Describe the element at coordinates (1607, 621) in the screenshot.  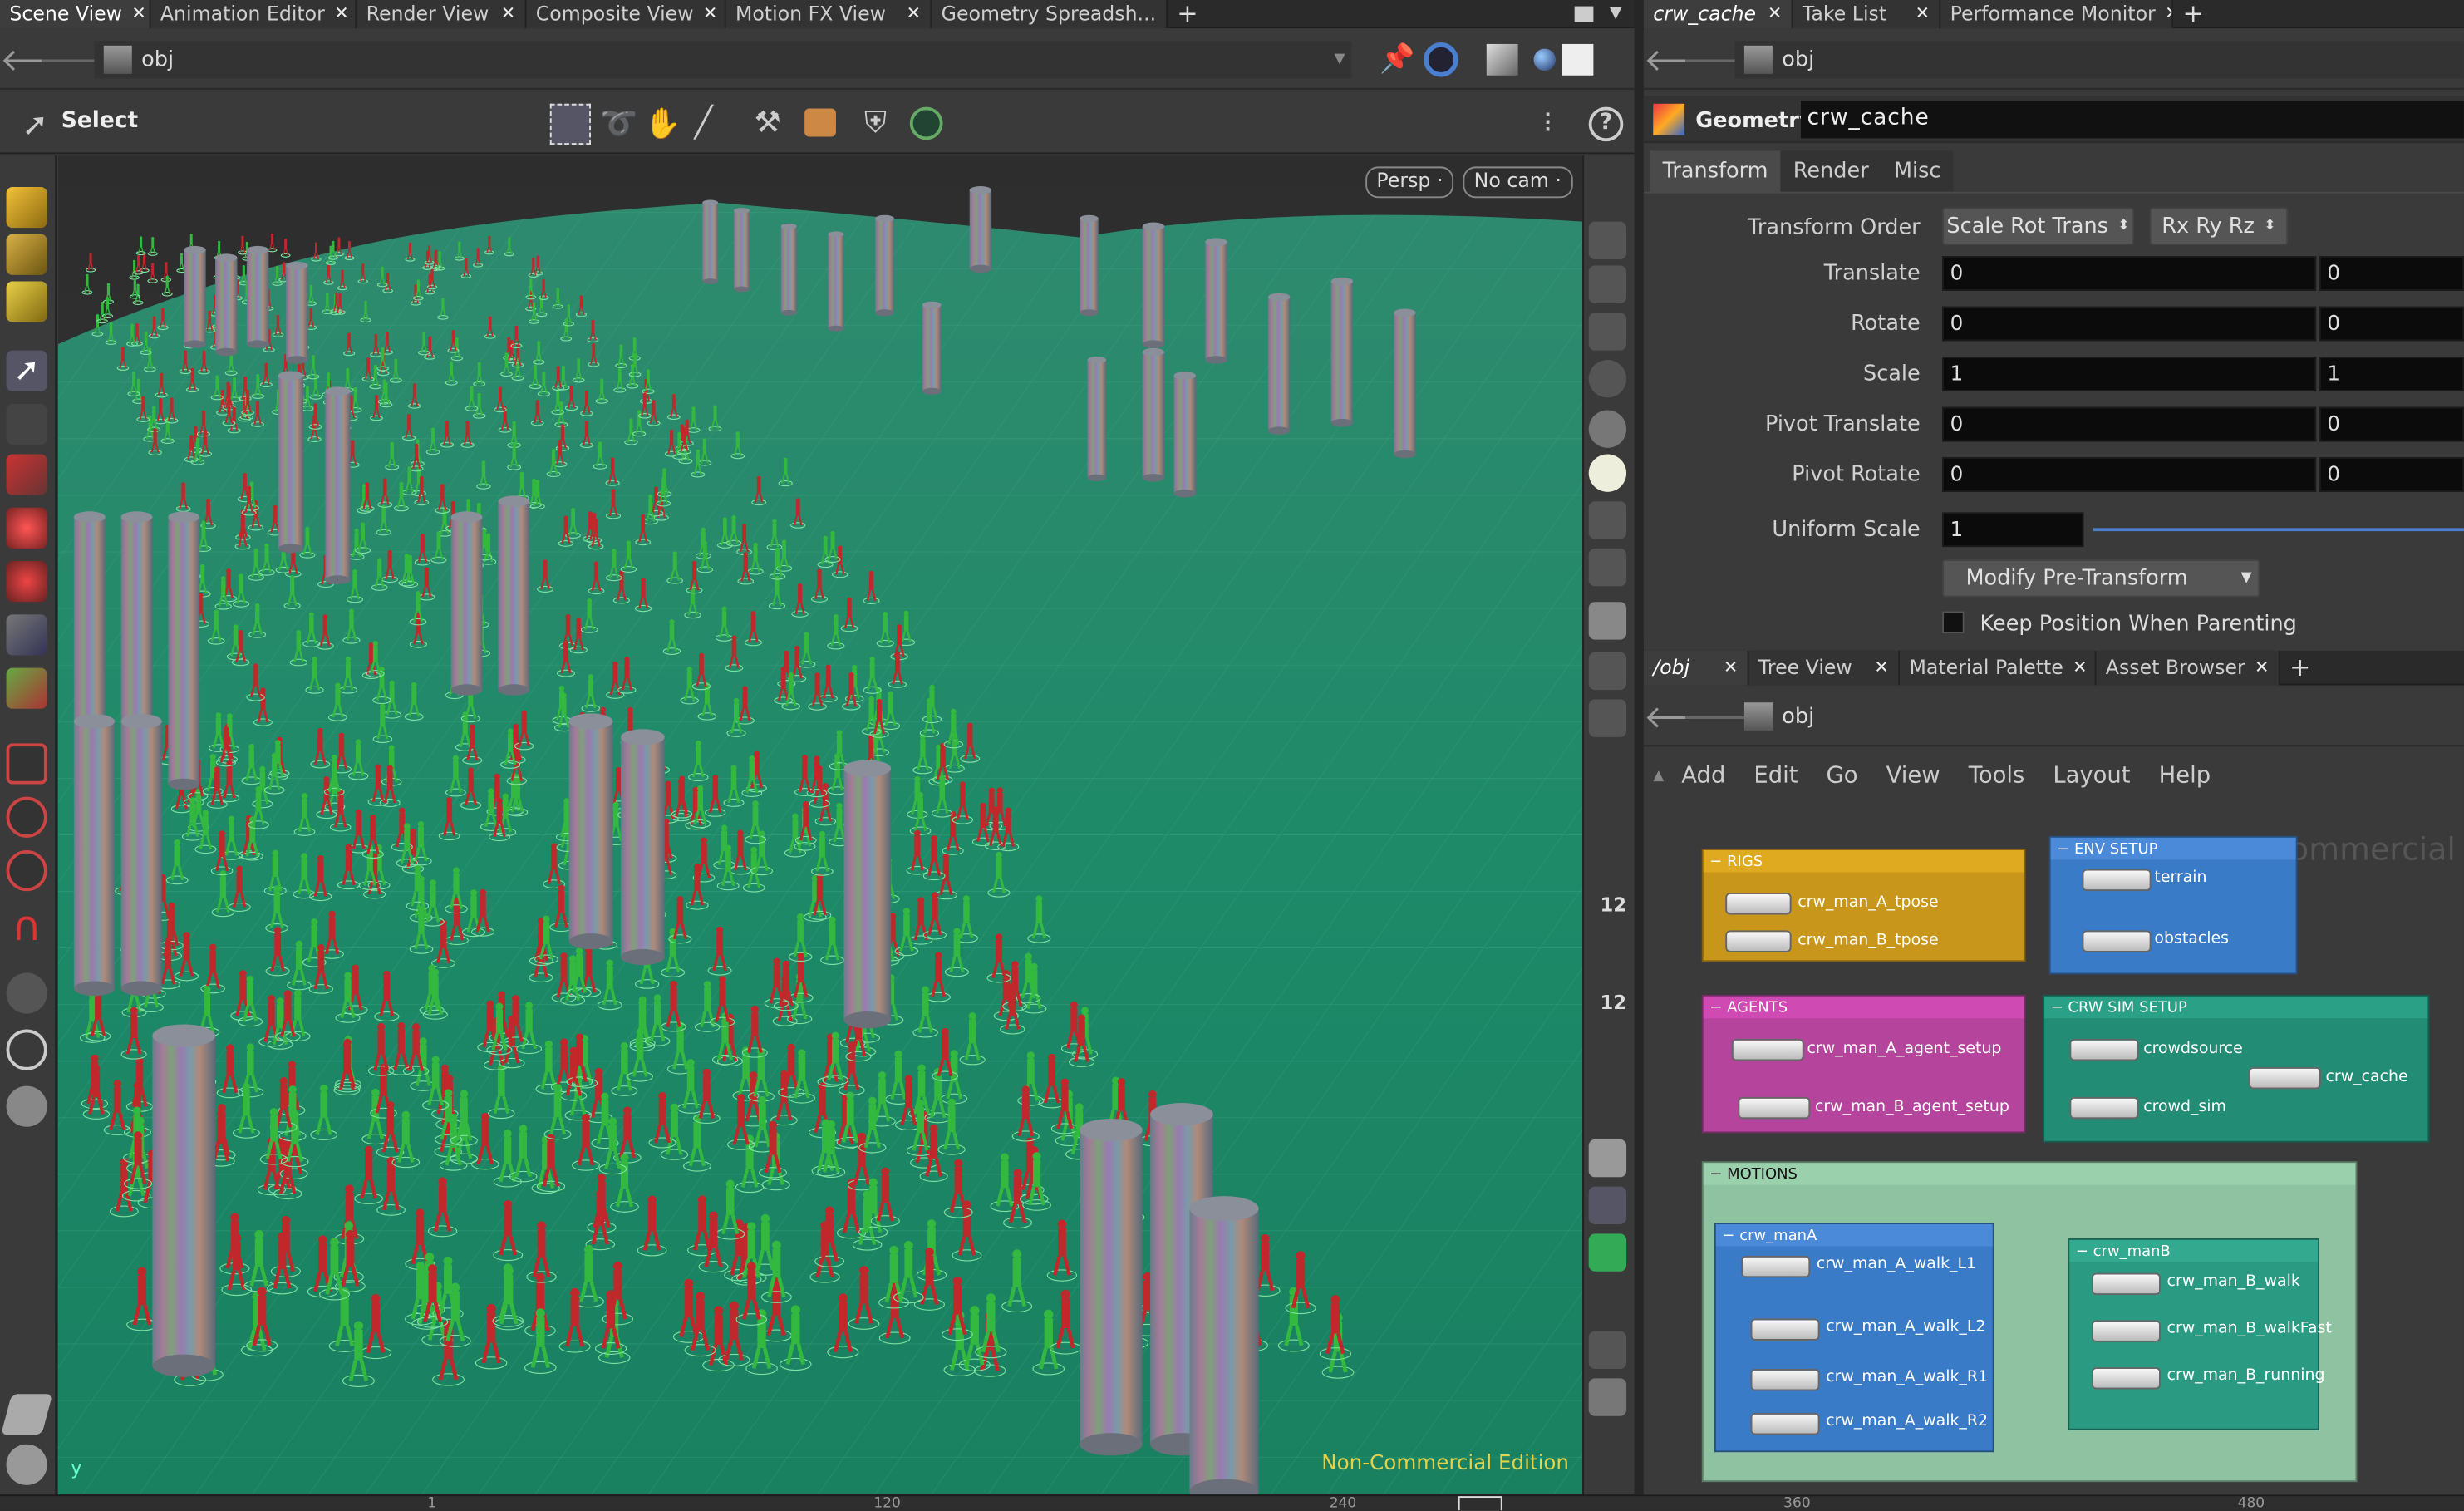
I see `shading-icon` at that location.